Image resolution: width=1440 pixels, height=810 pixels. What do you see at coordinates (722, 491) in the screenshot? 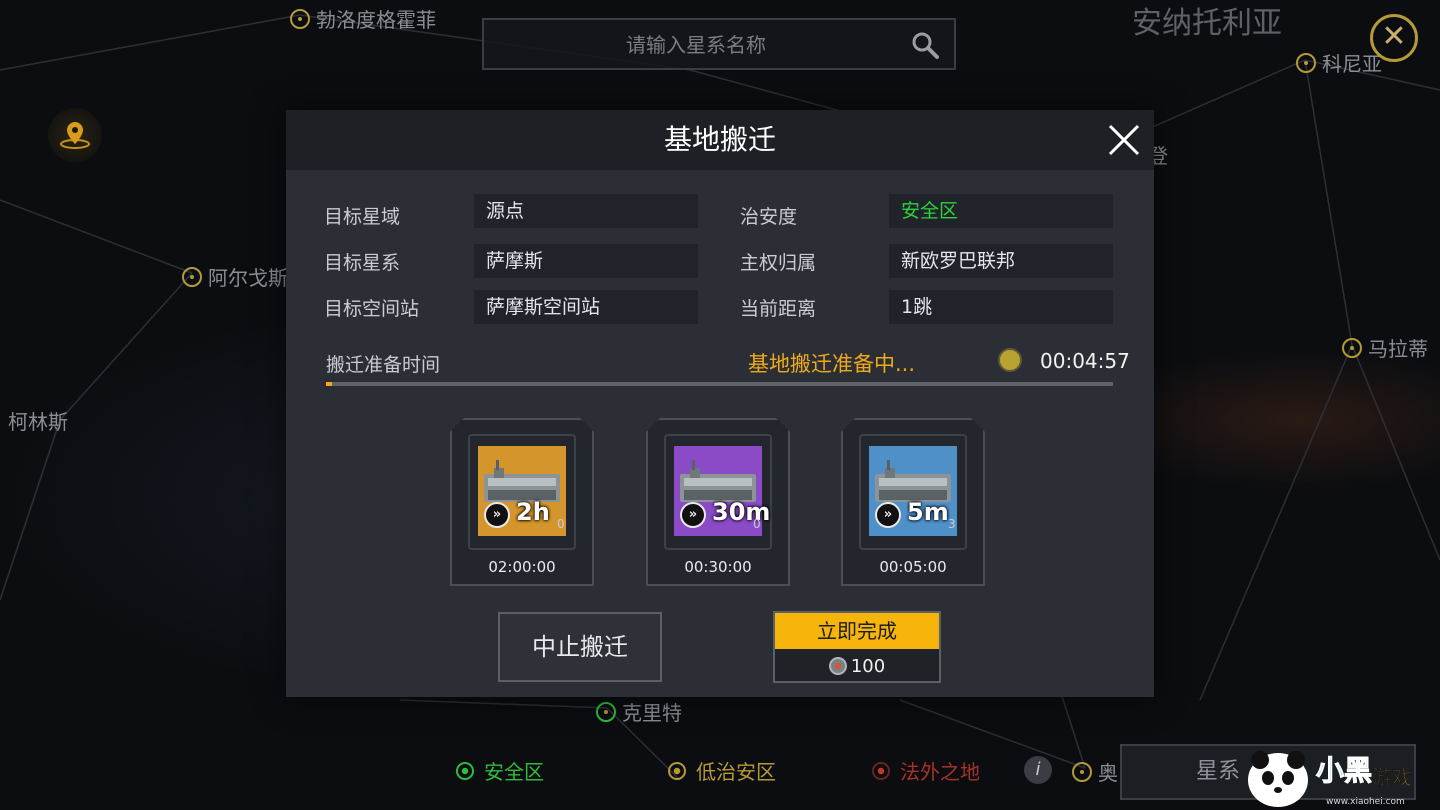
I see `speedup-item-image: » 30m` at bounding box center [722, 491].